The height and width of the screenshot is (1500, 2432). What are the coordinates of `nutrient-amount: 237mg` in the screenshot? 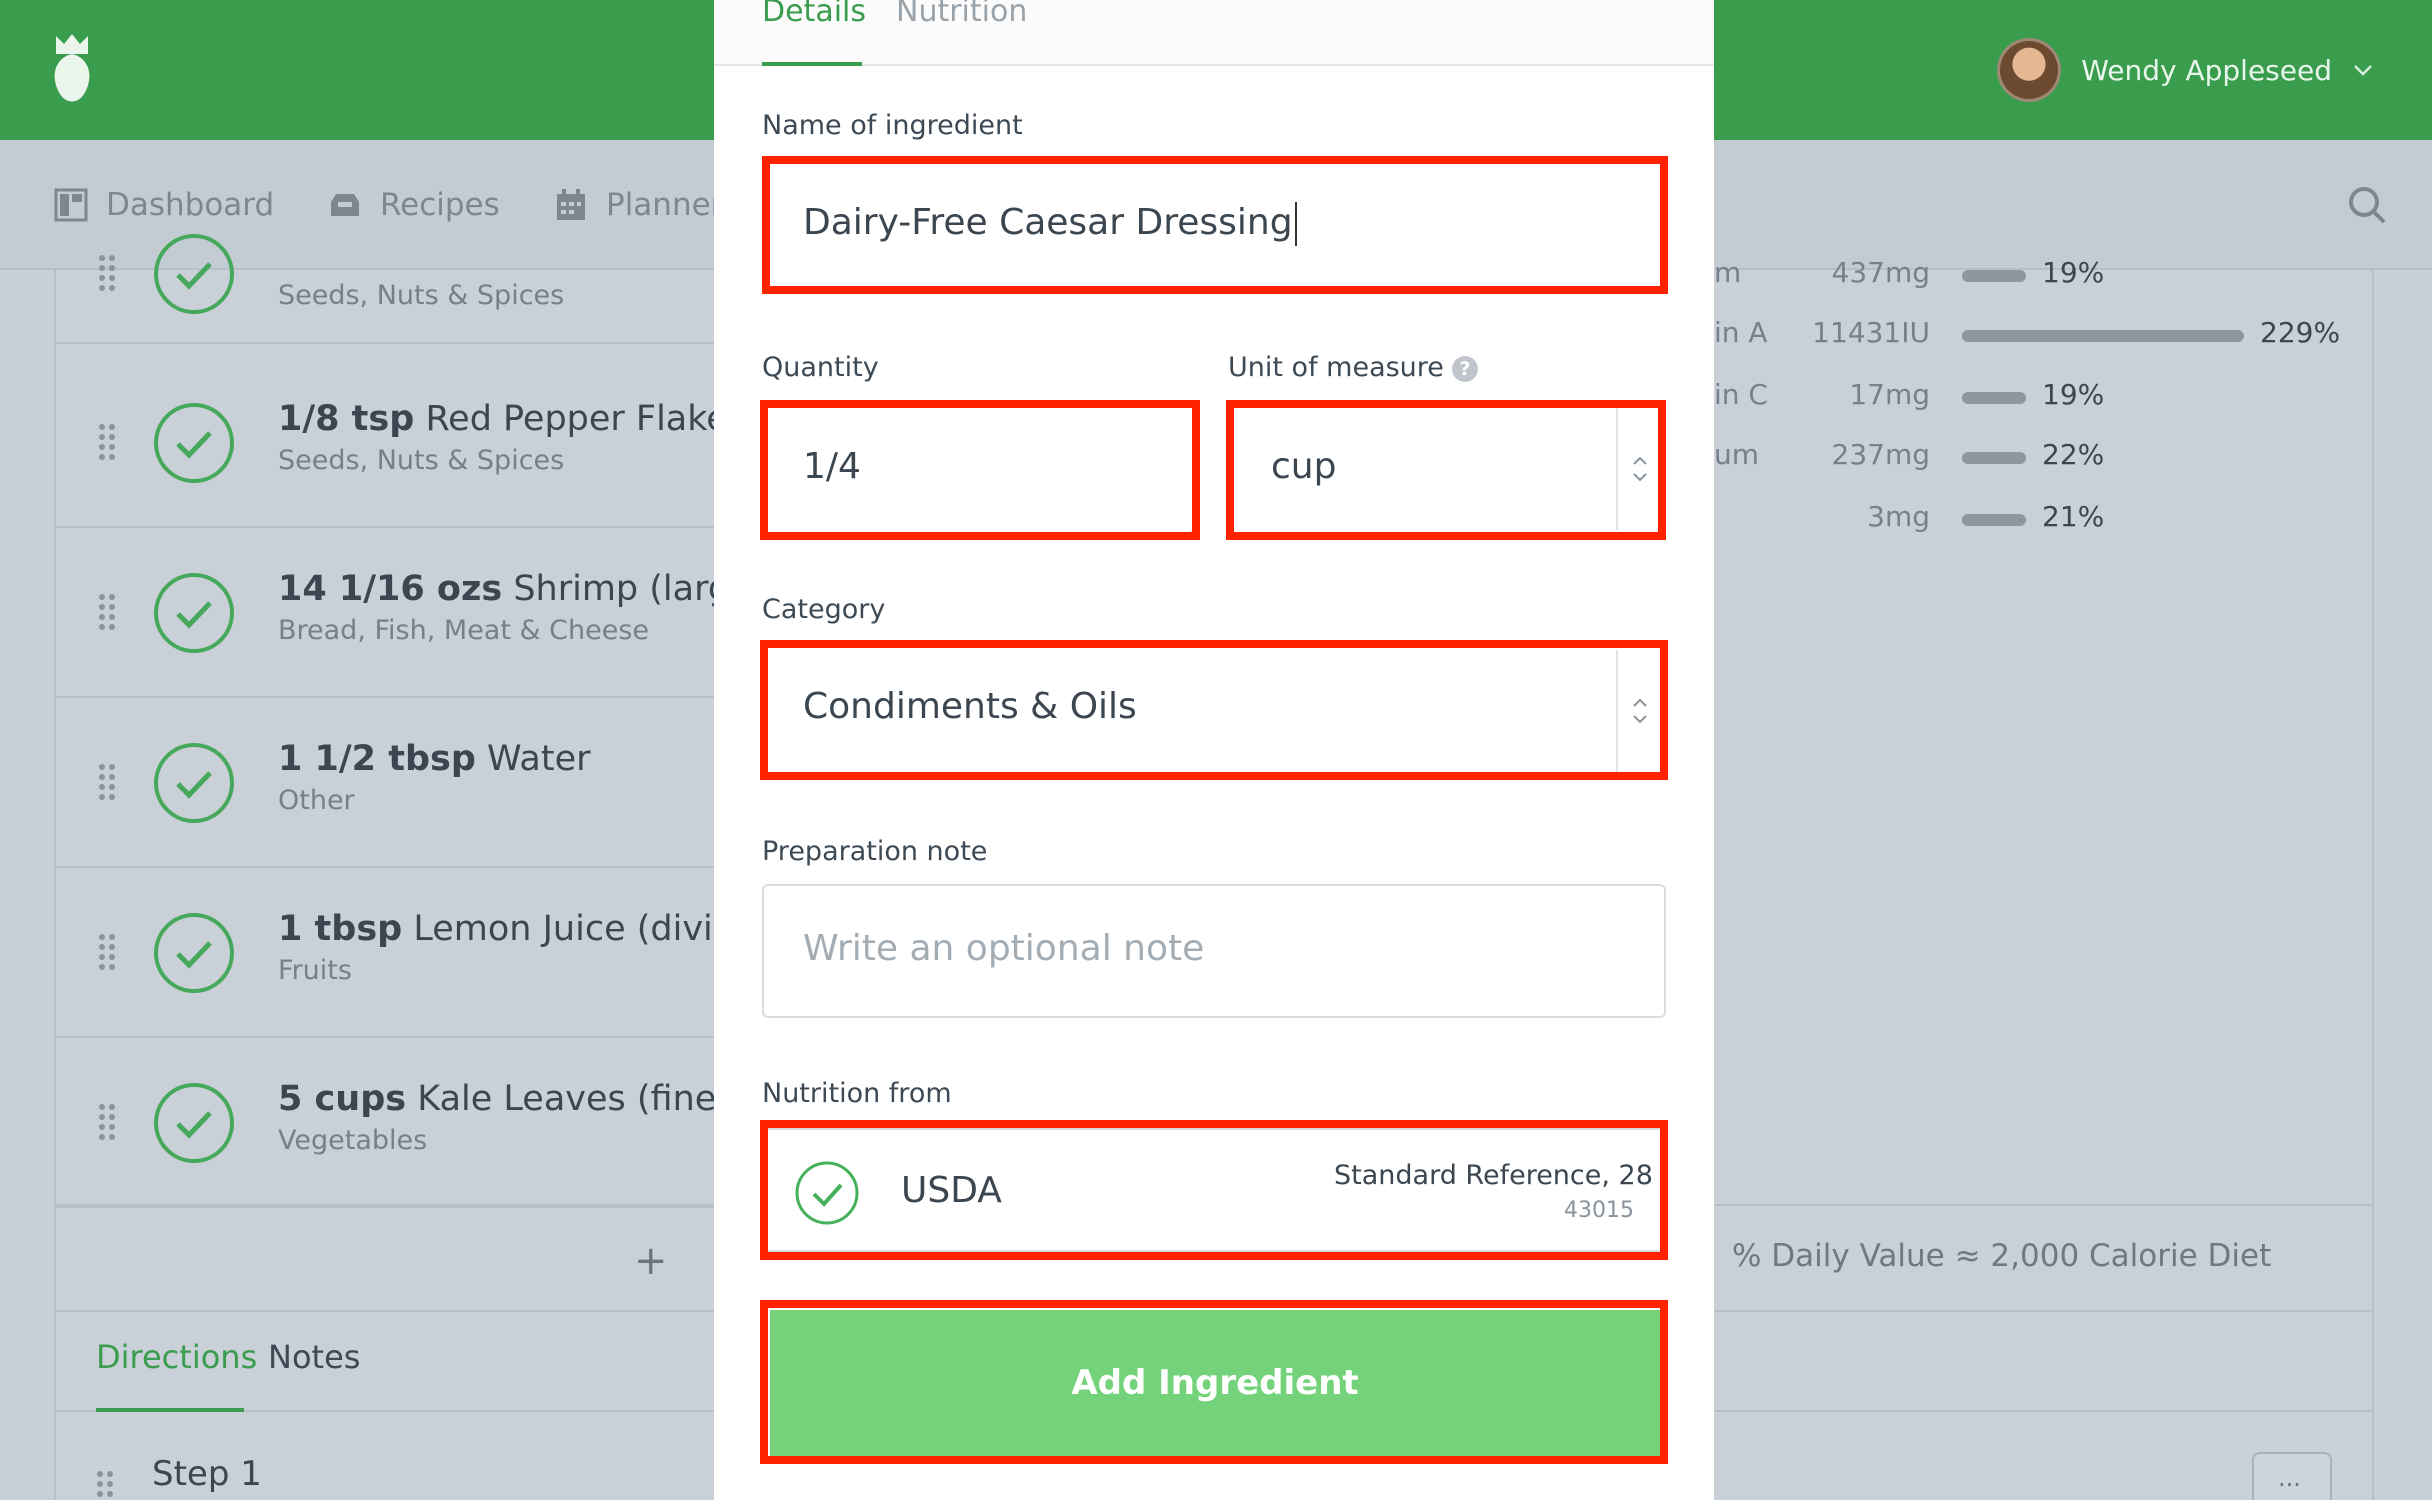 It's located at (1881, 454).